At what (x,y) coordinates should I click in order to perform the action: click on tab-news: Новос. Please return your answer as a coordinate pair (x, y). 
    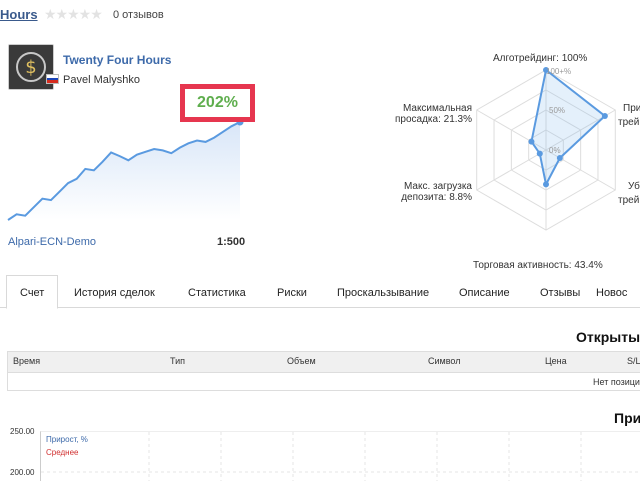
    Looking at the image, I should click on (611, 293).